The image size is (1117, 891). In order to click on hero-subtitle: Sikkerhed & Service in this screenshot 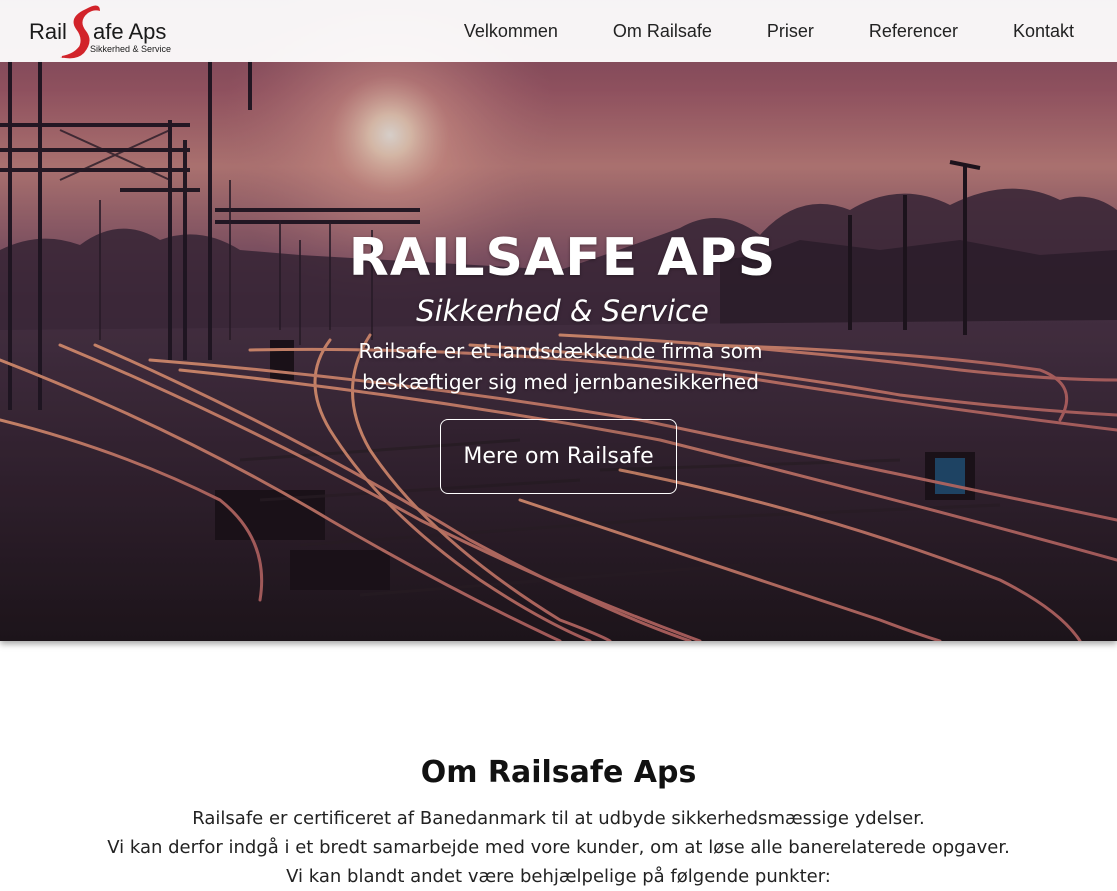, I will do `click(562, 311)`.